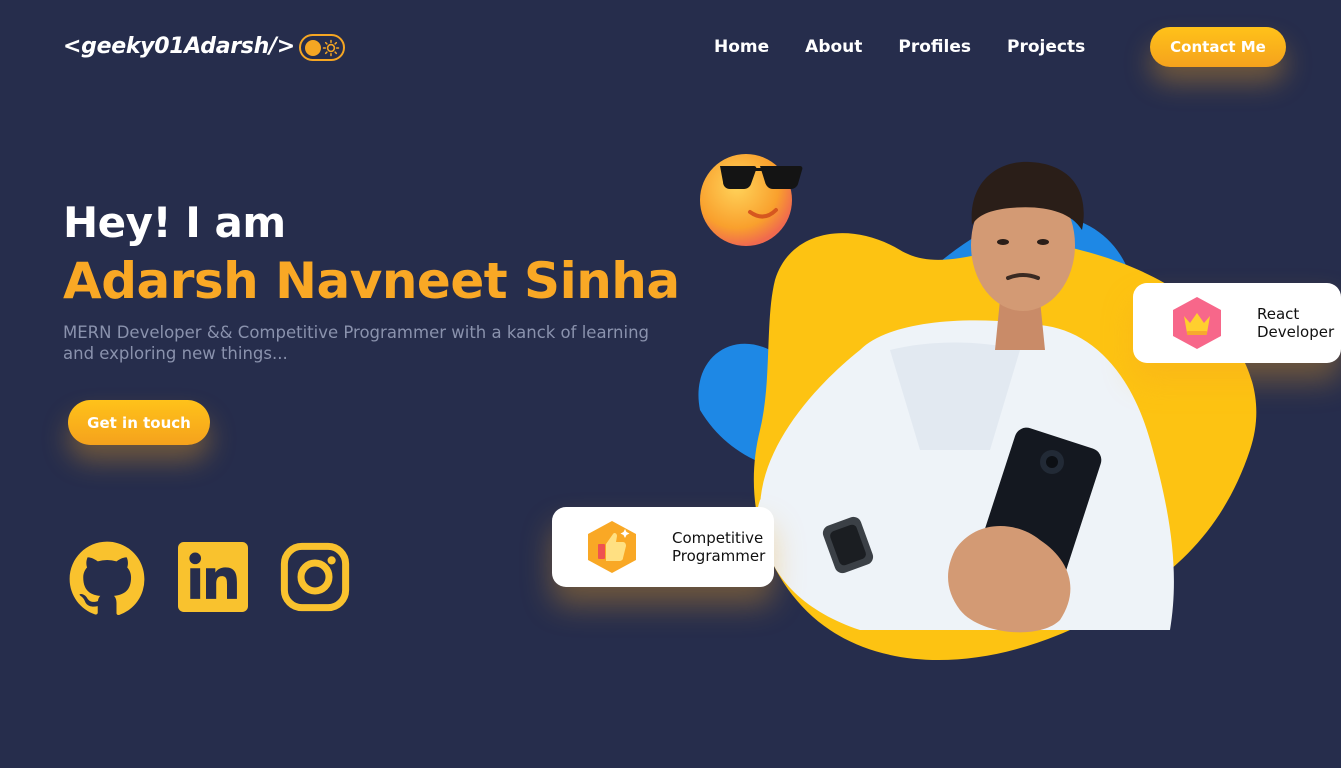 The width and height of the screenshot is (1341, 768). Describe the element at coordinates (371, 281) in the screenshot. I see `hero-name: Adarsh Navneet Sinha` at that location.